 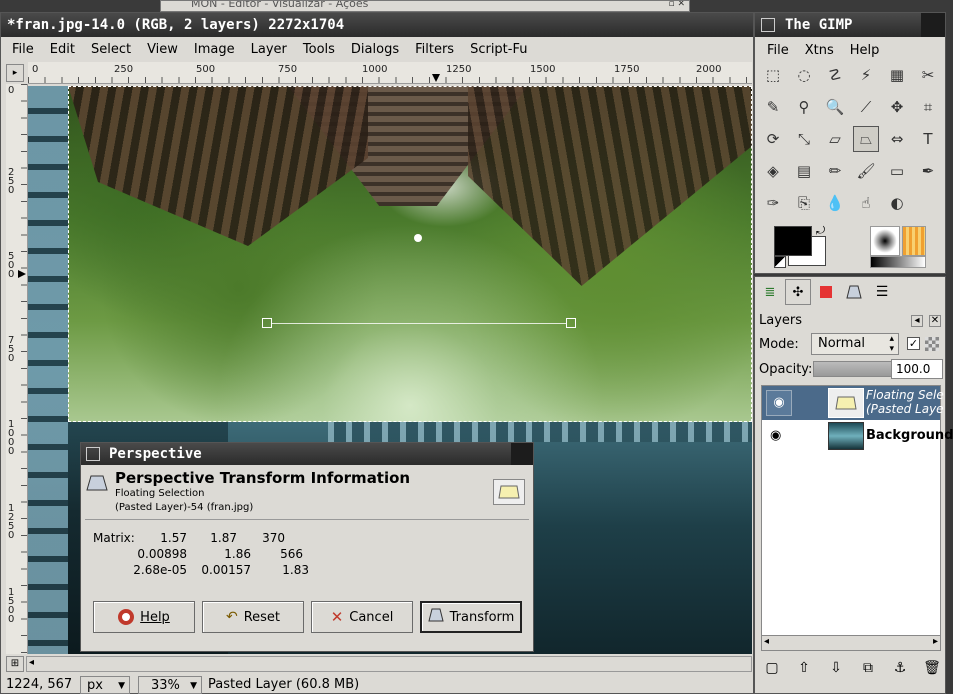 What do you see at coordinates (498, 49) in the screenshot?
I see `menu-script-fu: Script-Fu` at bounding box center [498, 49].